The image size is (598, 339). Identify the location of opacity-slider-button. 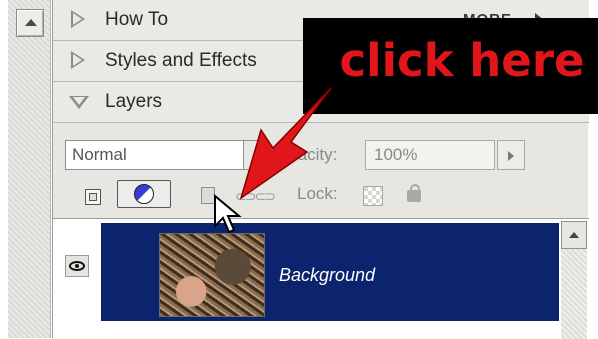
(511, 155).